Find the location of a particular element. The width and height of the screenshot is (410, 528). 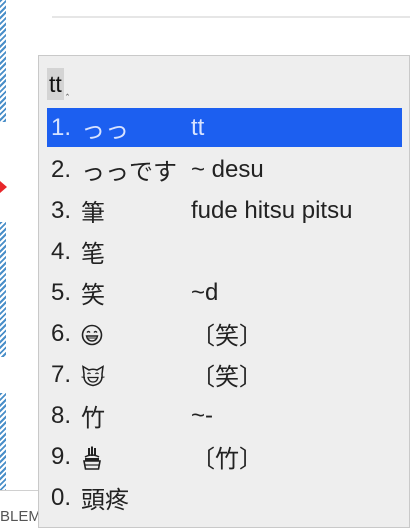

candidate-word: っっです is located at coordinates (129, 172).